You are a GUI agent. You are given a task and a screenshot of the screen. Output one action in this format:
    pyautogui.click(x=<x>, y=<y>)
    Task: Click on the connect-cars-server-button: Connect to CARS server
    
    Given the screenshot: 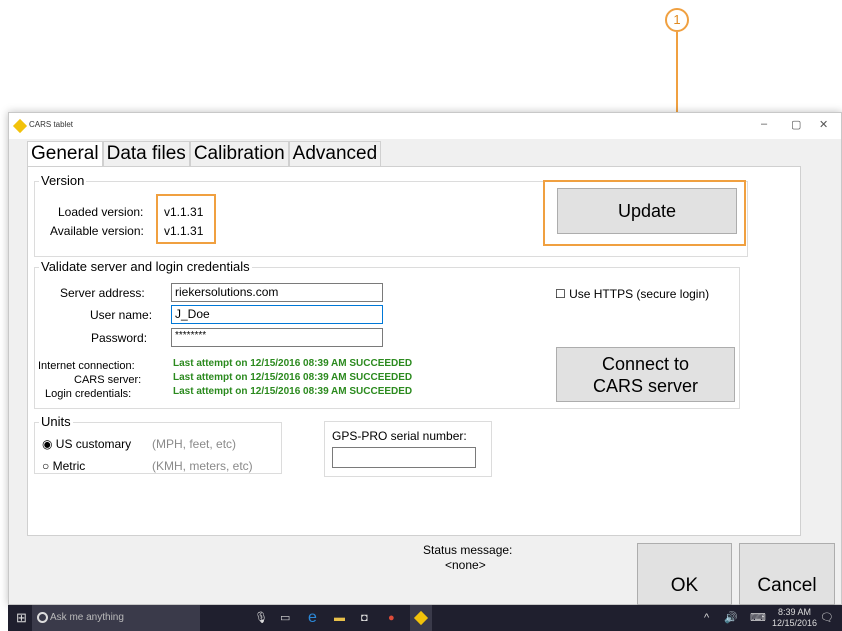 What is the action you would take?
    pyautogui.click(x=645, y=374)
    